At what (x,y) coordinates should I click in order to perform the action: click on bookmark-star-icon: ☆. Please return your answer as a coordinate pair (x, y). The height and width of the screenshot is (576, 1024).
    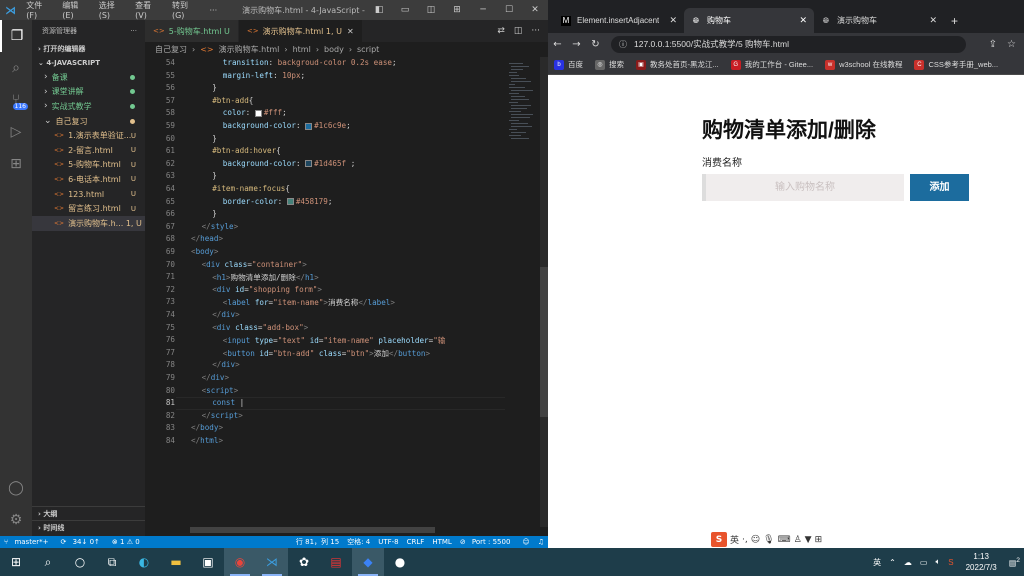
    Looking at the image, I should click on (1011, 44).